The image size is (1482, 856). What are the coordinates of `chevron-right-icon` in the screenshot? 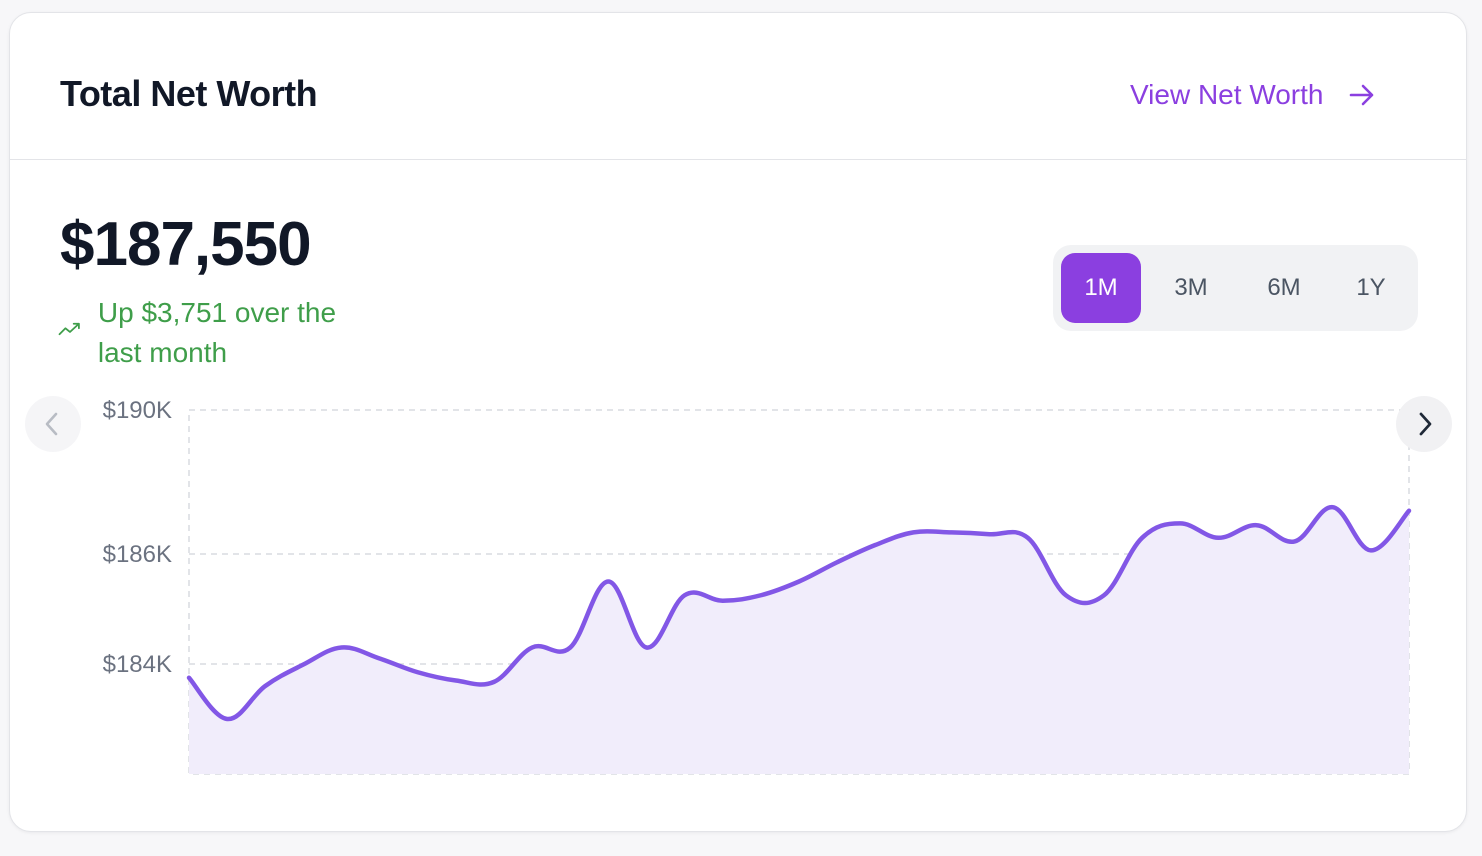 It's located at (1425, 424).